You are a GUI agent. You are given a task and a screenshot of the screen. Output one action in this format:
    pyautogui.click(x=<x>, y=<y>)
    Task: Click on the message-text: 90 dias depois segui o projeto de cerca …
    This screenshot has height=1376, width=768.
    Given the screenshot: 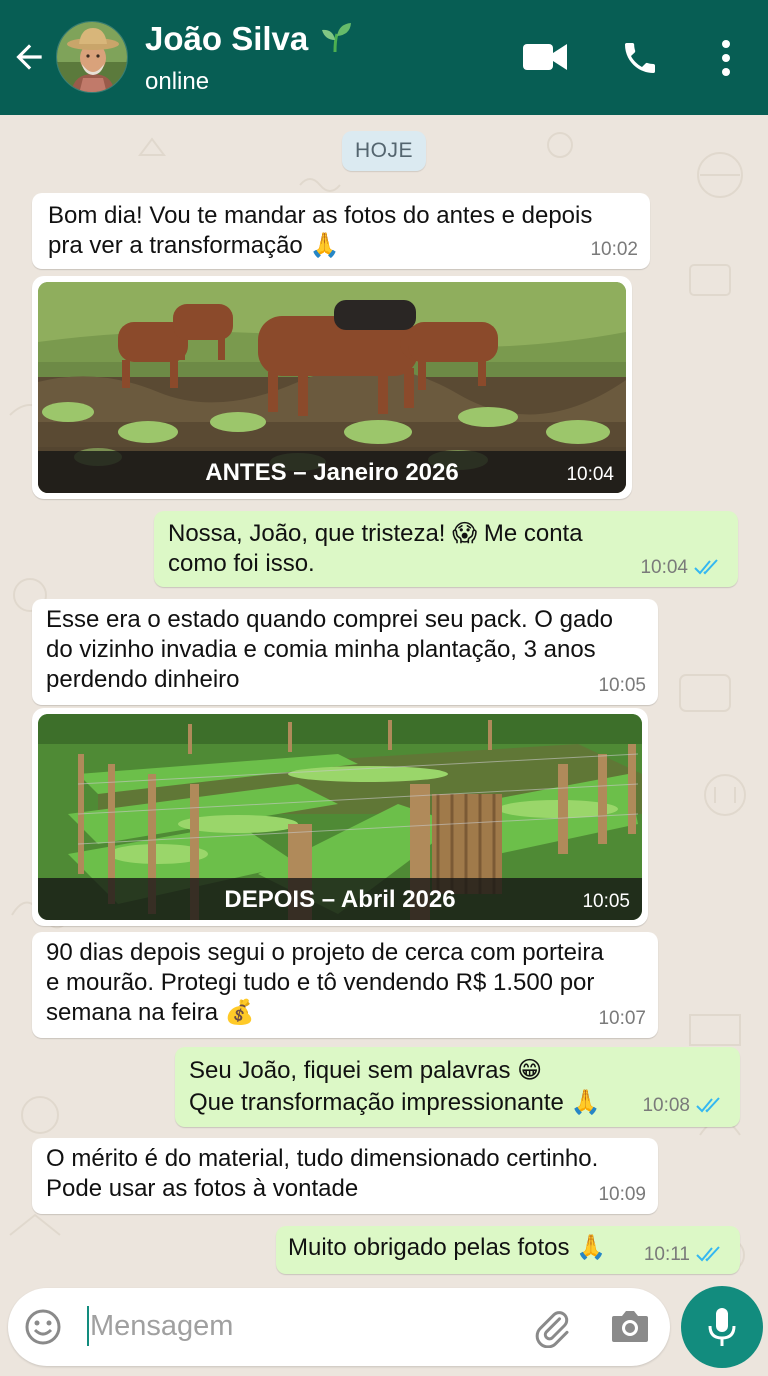 What is the action you would take?
    pyautogui.click(x=325, y=982)
    